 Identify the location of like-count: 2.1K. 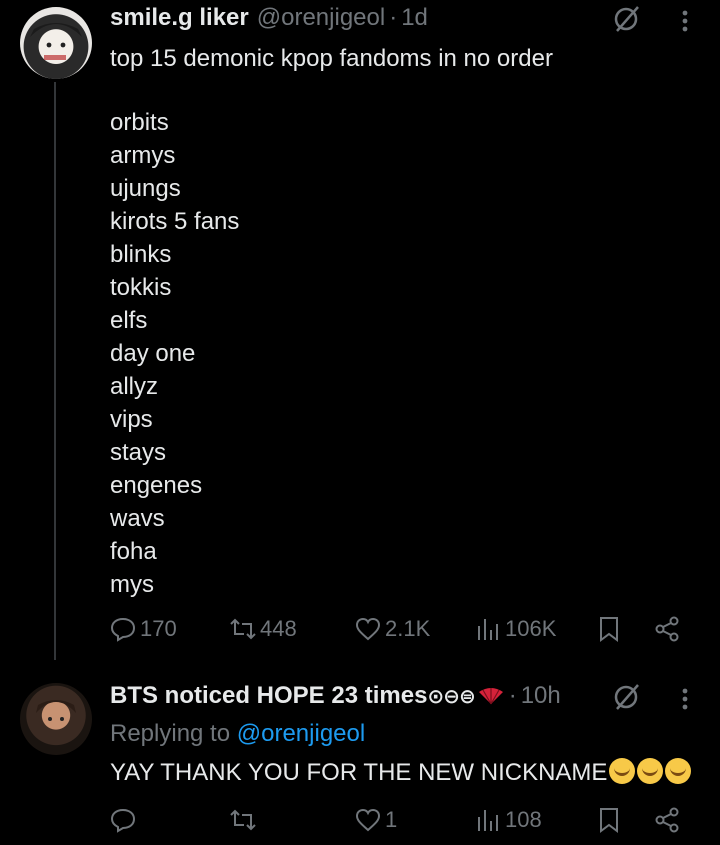
(408, 628).